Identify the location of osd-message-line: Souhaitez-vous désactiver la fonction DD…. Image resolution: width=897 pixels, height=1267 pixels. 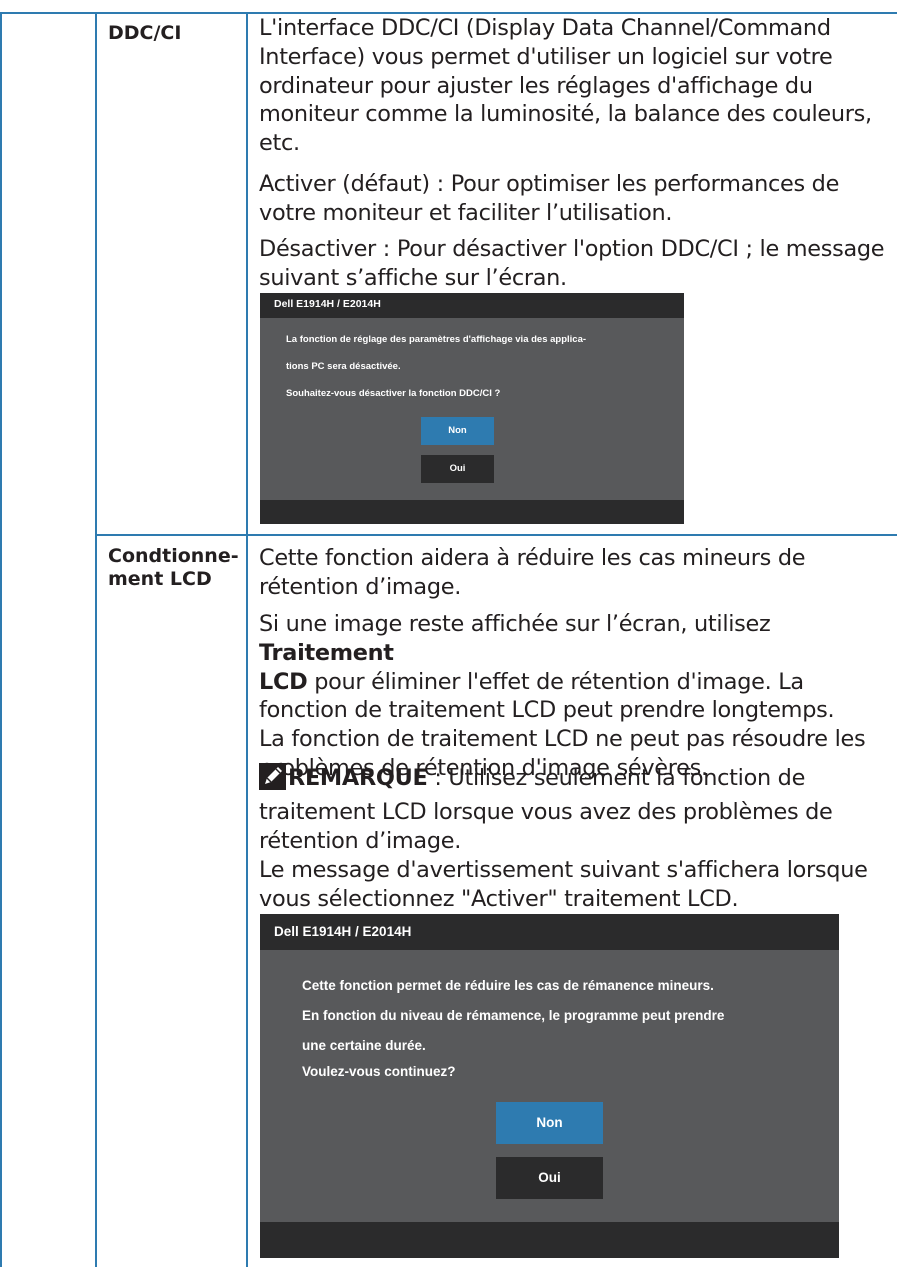
(393, 393).